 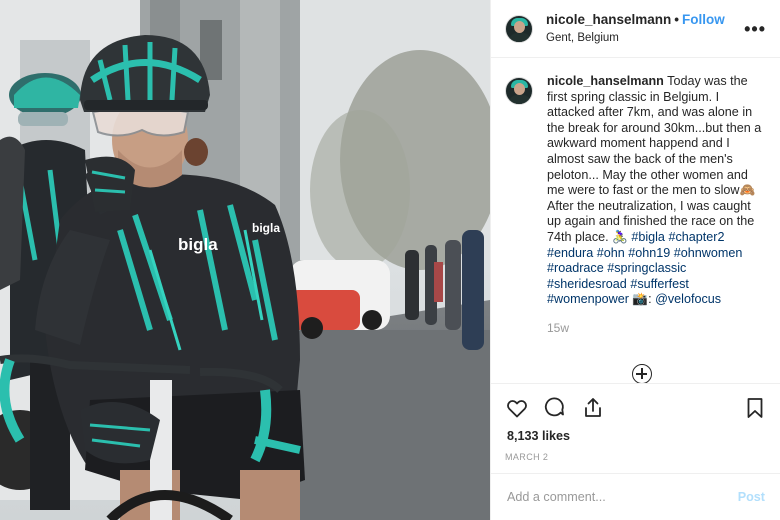 I want to click on likes-count: 8,133 likes, so click(x=538, y=436).